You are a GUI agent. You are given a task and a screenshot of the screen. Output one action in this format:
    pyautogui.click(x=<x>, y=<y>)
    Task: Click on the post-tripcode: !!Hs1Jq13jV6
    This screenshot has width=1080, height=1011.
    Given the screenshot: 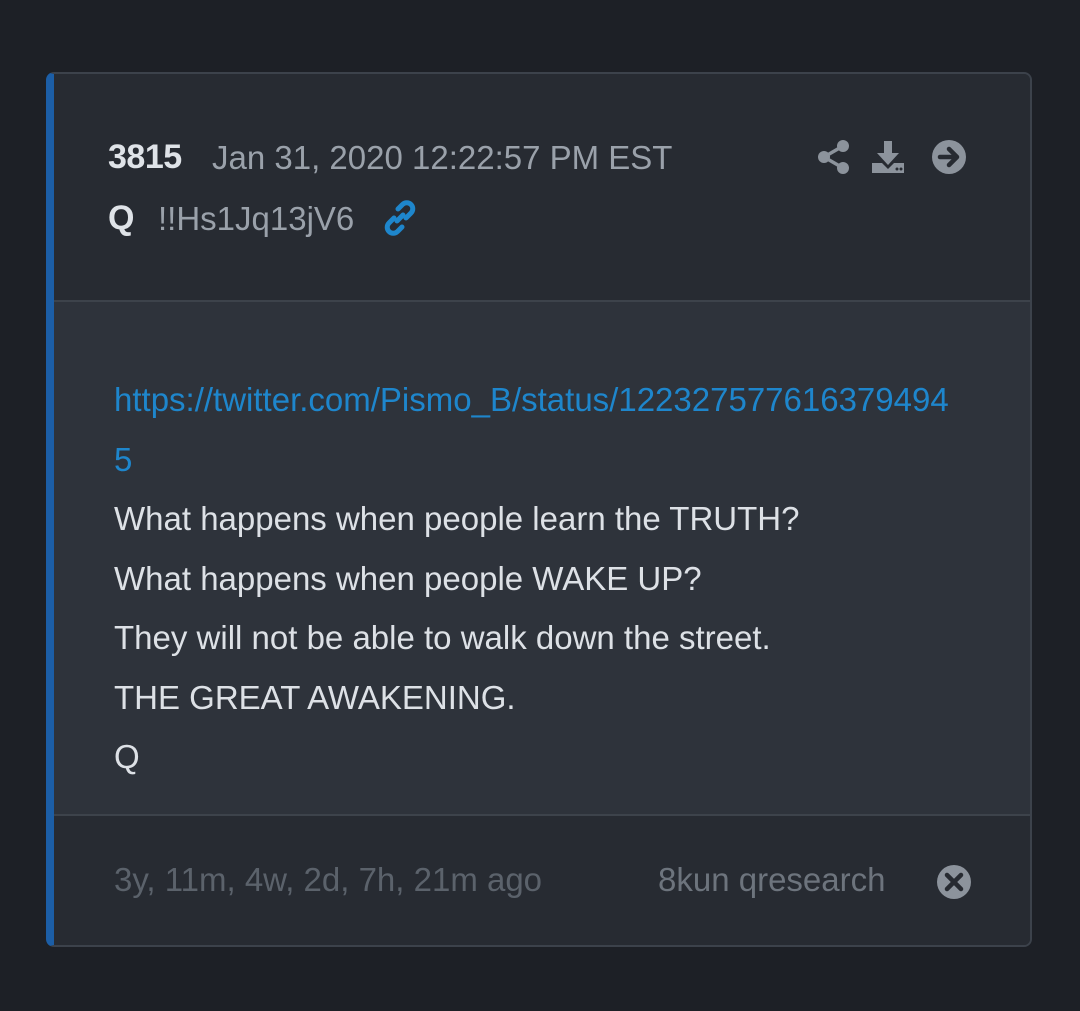 What is the action you would take?
    pyautogui.click(x=256, y=218)
    